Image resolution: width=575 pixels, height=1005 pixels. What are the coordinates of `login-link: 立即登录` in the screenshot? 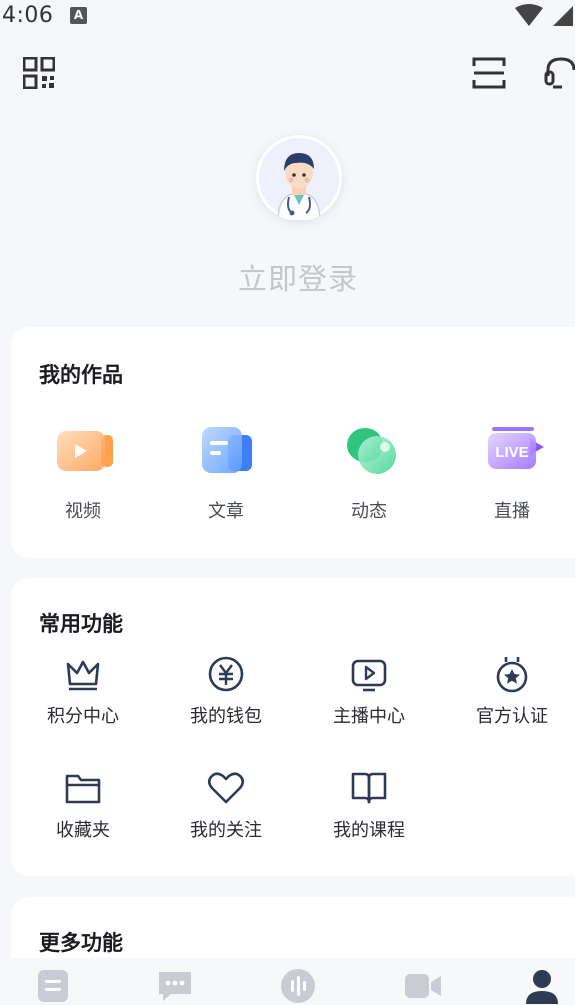 It's located at (287, 277).